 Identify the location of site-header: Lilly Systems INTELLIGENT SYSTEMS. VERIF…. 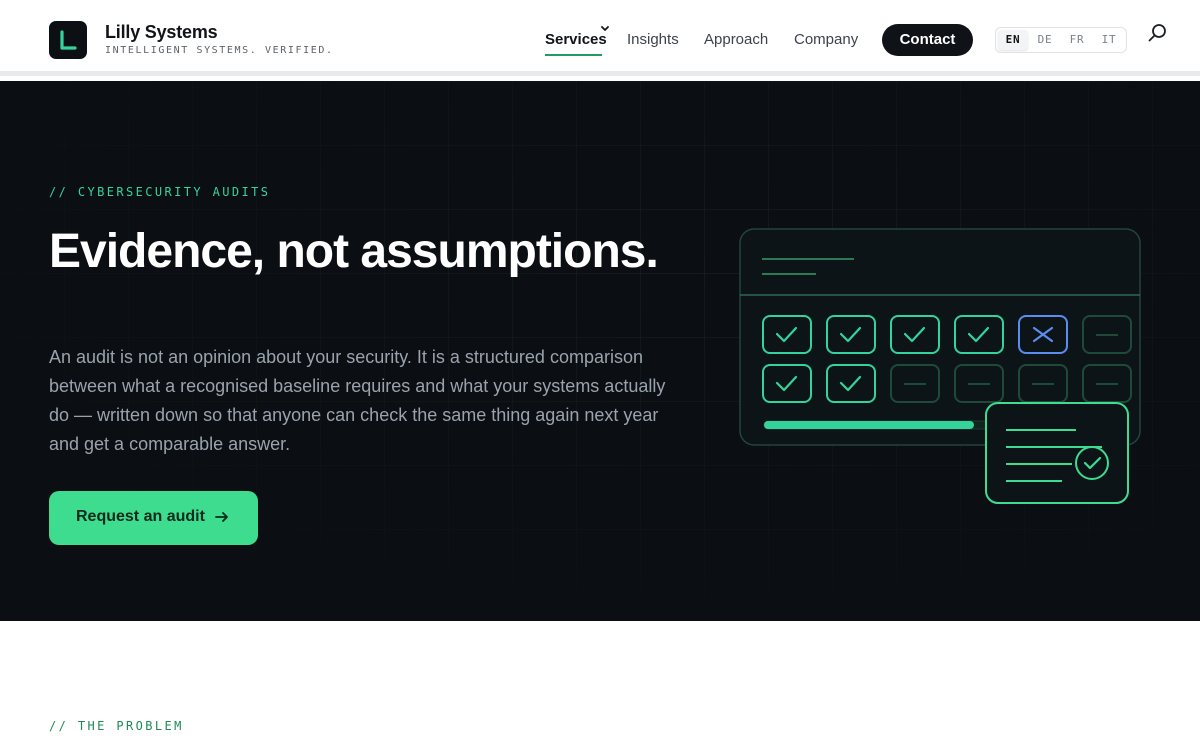
(600, 38).